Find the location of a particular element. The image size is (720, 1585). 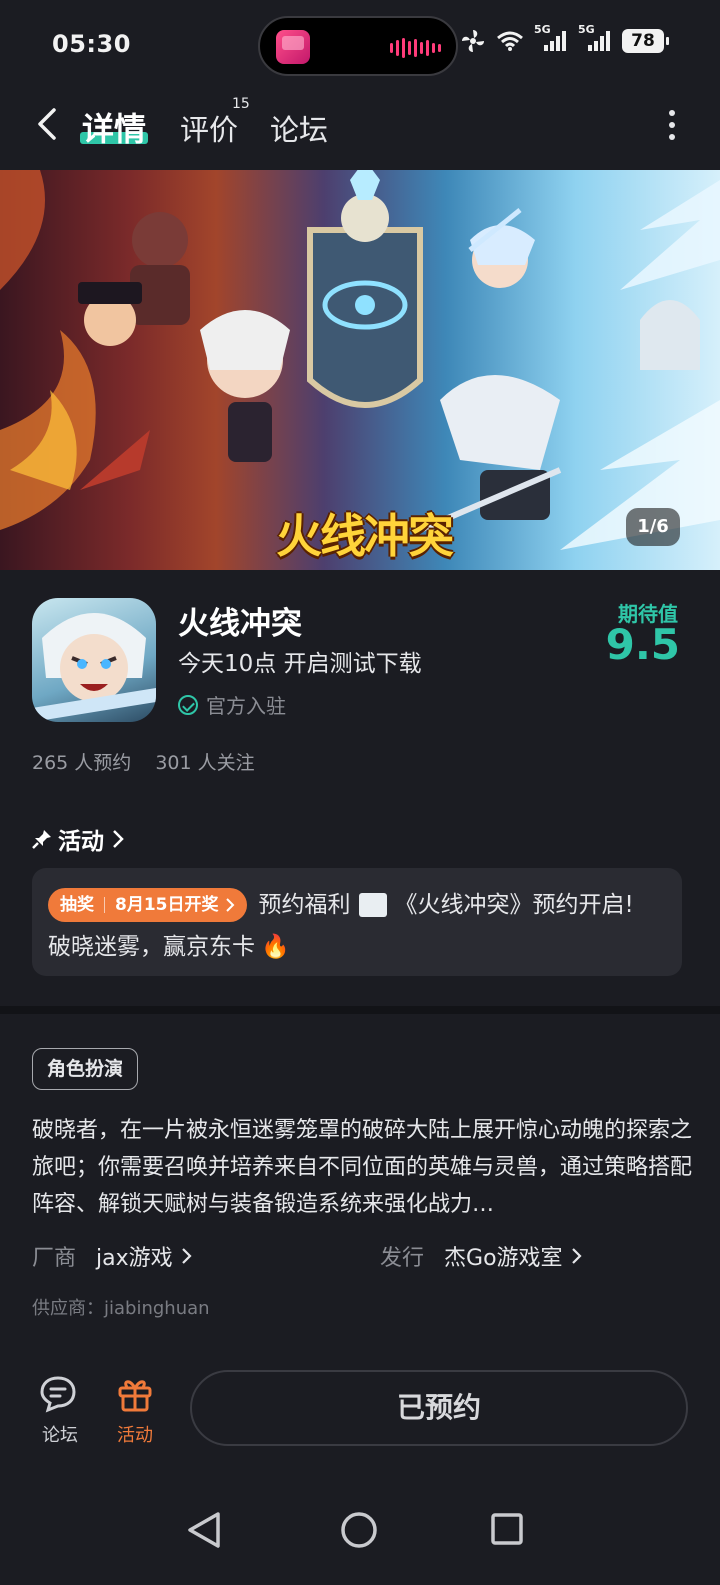

publisher-row: 发行 杰Go游戏室 is located at coordinates (481, 1256).